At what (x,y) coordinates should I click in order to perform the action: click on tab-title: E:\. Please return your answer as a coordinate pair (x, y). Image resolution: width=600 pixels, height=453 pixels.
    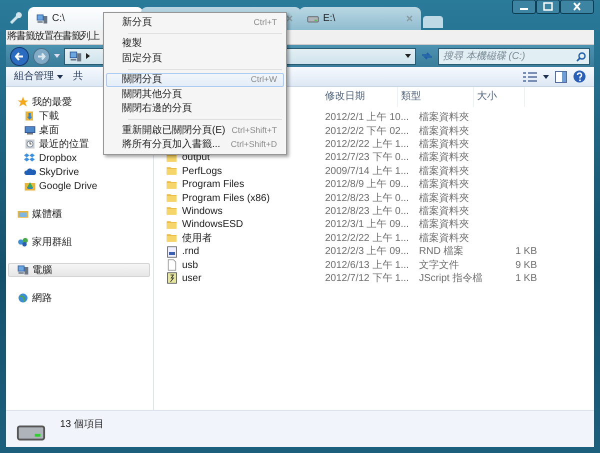
    Looking at the image, I should click on (329, 19).